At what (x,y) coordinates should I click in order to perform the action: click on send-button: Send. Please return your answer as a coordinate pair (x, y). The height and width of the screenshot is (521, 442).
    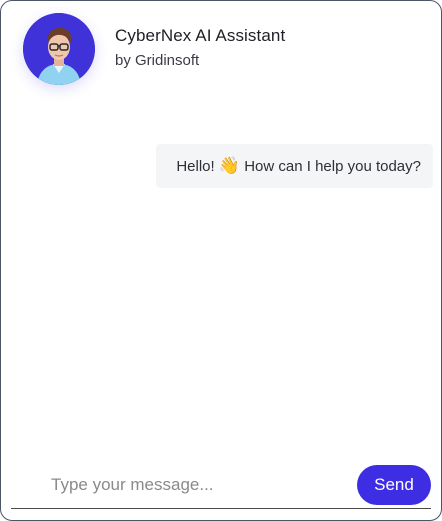
    Looking at the image, I should click on (394, 485).